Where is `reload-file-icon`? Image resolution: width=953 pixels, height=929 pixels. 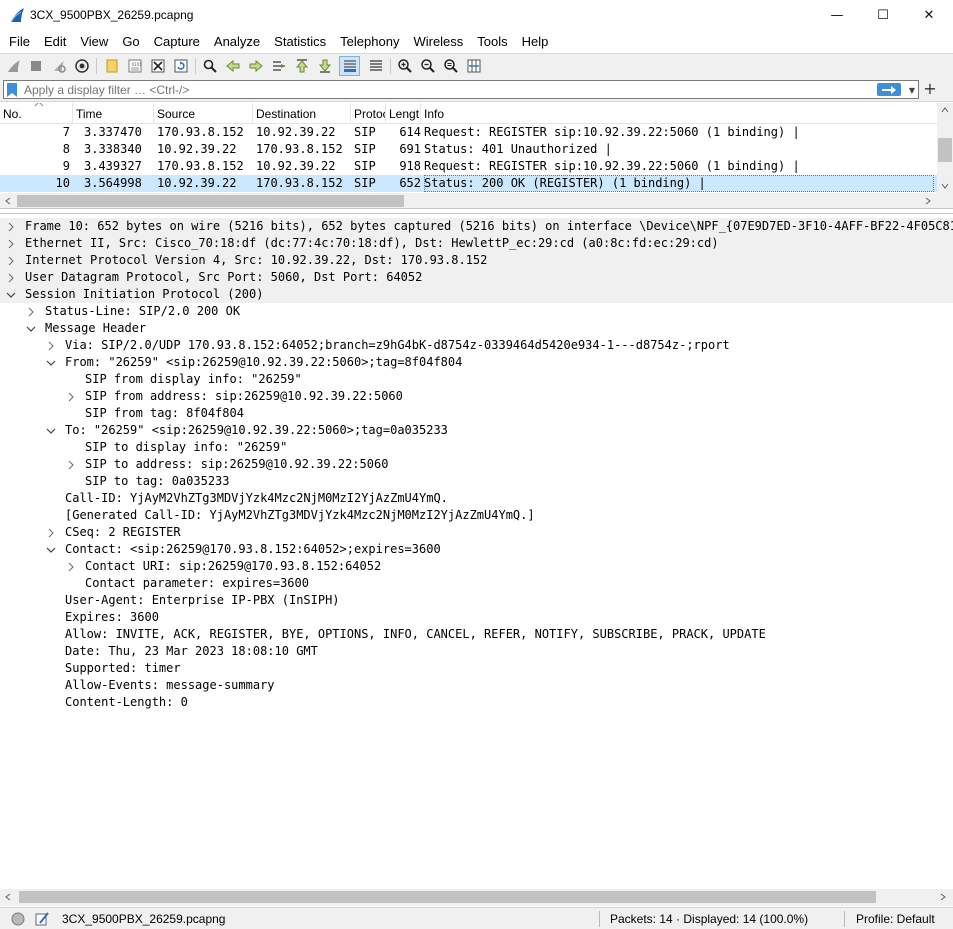
reload-file-icon is located at coordinates (181, 66).